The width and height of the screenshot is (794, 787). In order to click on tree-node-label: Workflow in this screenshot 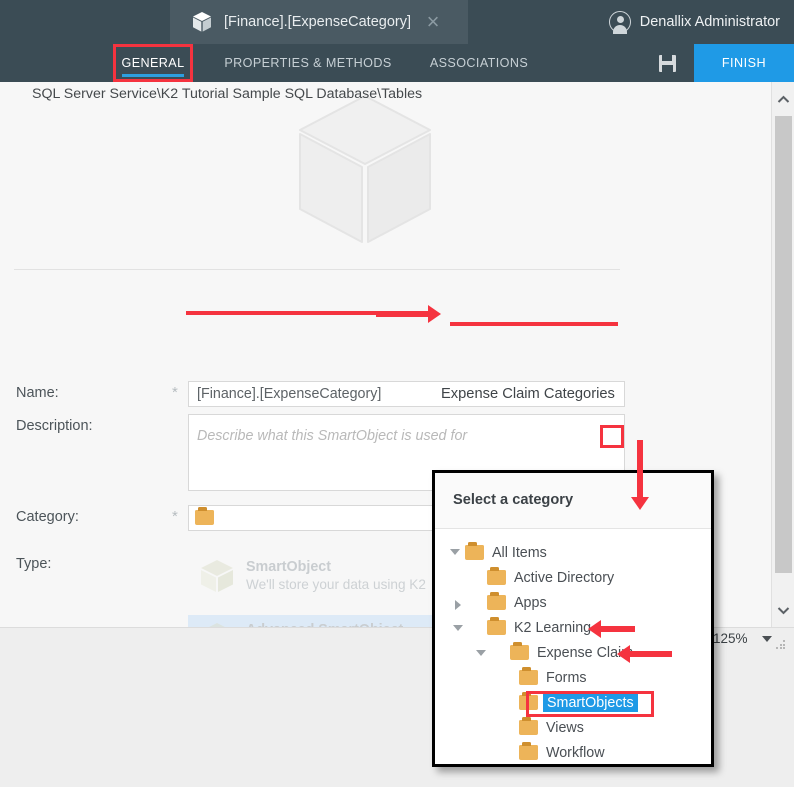, I will do `click(575, 752)`.